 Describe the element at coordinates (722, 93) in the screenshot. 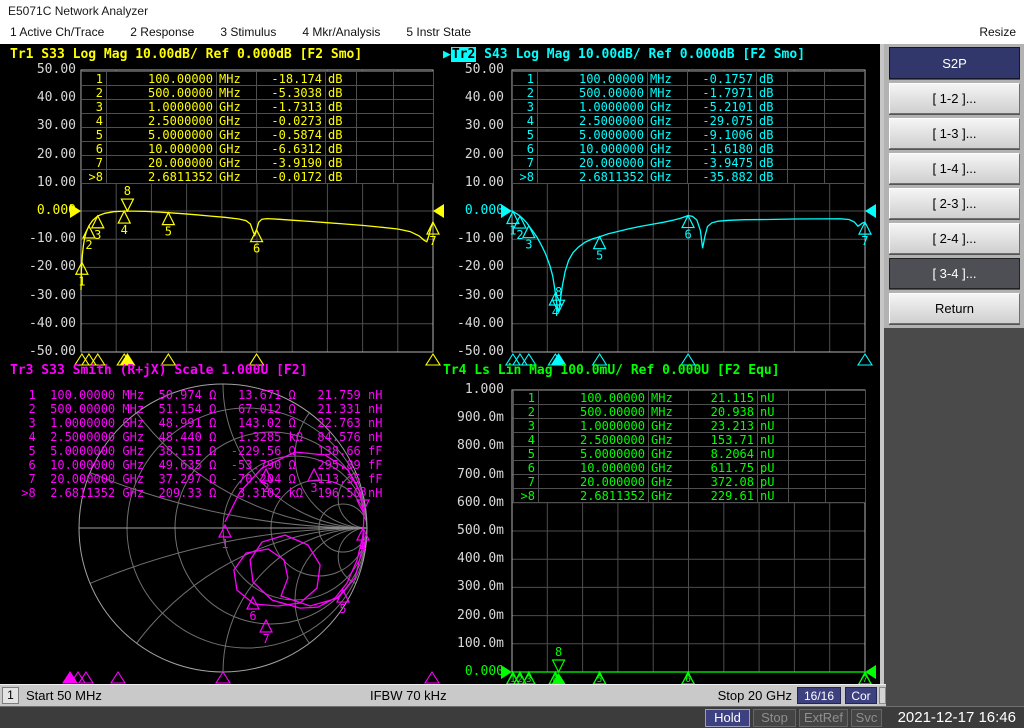

I see `marker-cell: -1.7971` at that location.